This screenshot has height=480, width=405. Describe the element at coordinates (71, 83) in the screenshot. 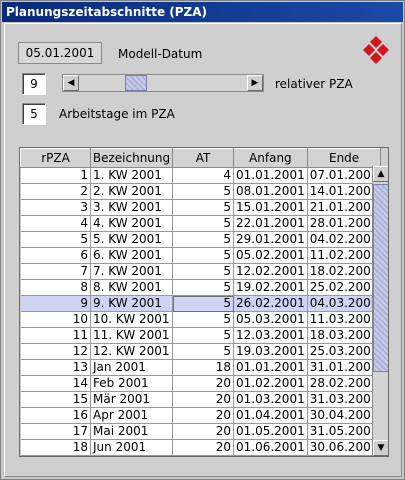

I see `scroll-left-icon: ◀` at that location.